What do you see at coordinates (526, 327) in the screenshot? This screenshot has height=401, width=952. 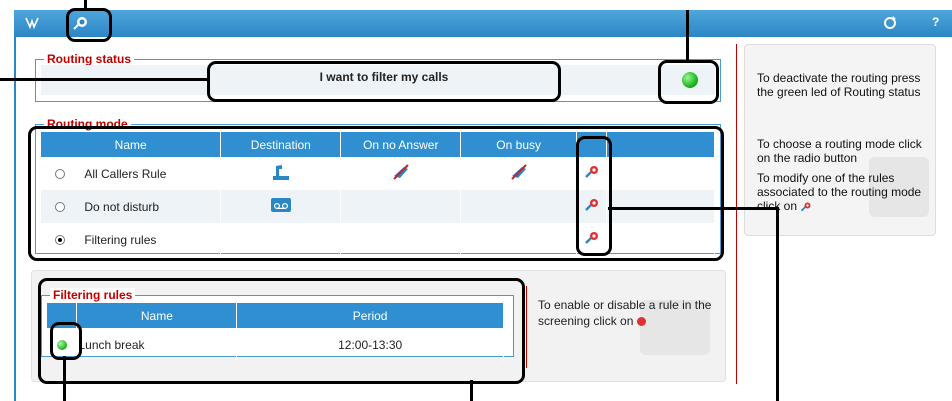 I see `filtering-divider` at bounding box center [526, 327].